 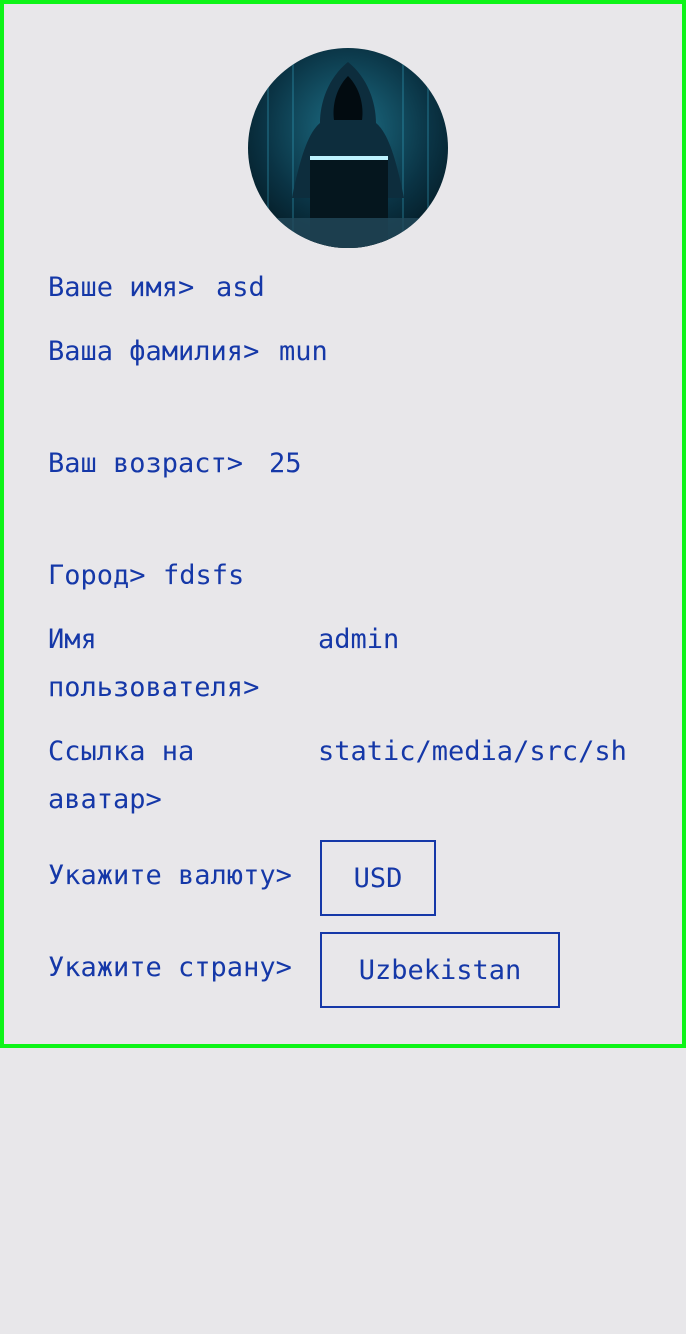 I want to click on city-value: fdsfs, so click(x=363, y=576).